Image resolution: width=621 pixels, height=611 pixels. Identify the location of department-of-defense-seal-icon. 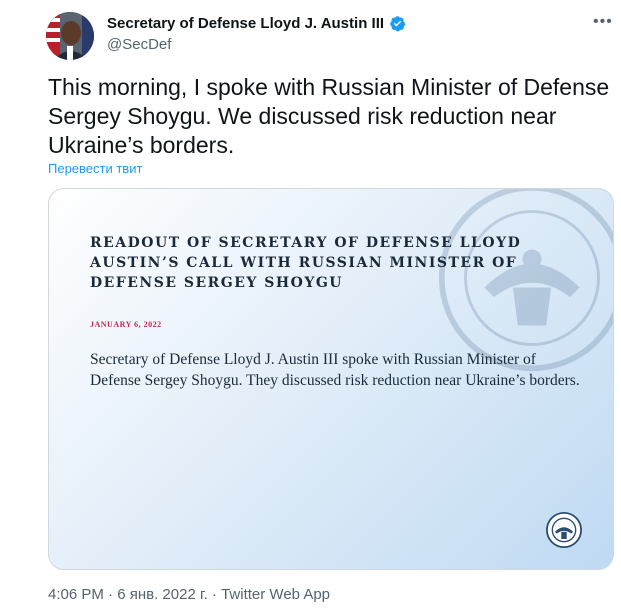
(564, 530).